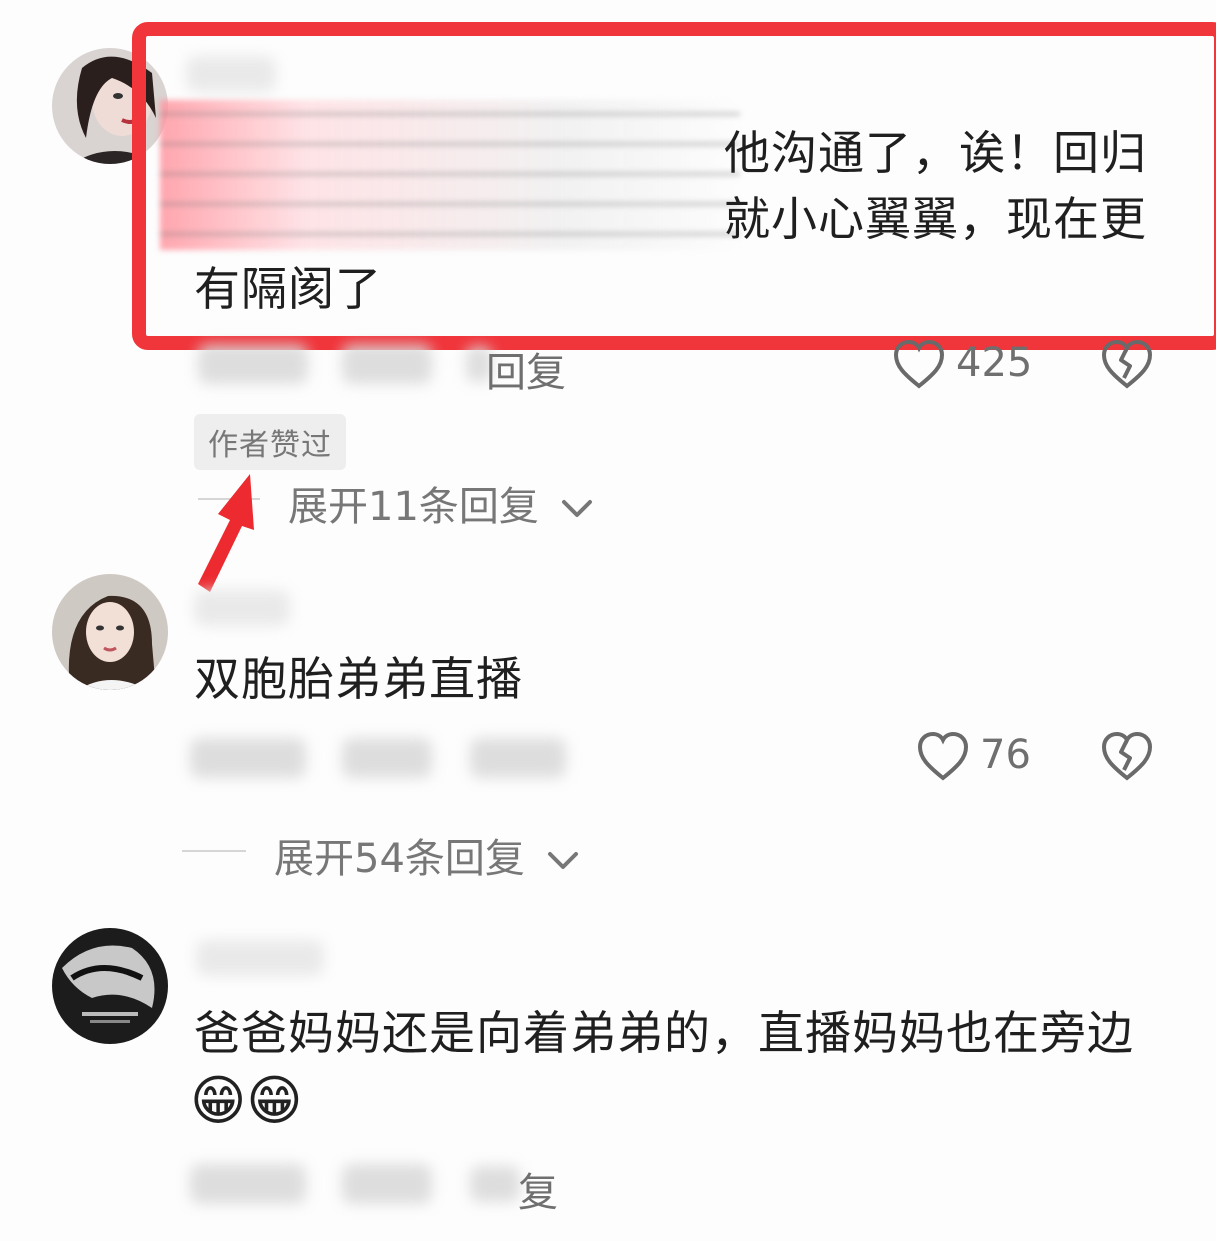 This screenshot has height=1241, width=1216. What do you see at coordinates (538, 1189) in the screenshot?
I see `reply-button: 复` at bounding box center [538, 1189].